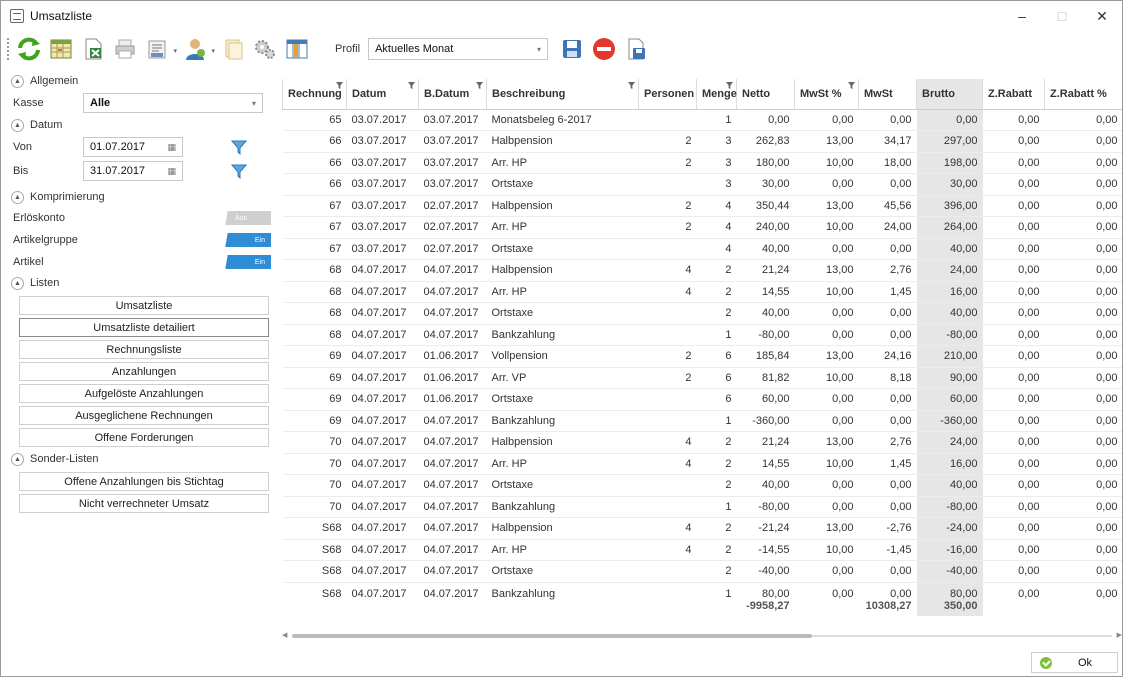  What do you see at coordinates (949, 94) in the screenshot?
I see `column-header-brutto: Brutto` at bounding box center [949, 94].